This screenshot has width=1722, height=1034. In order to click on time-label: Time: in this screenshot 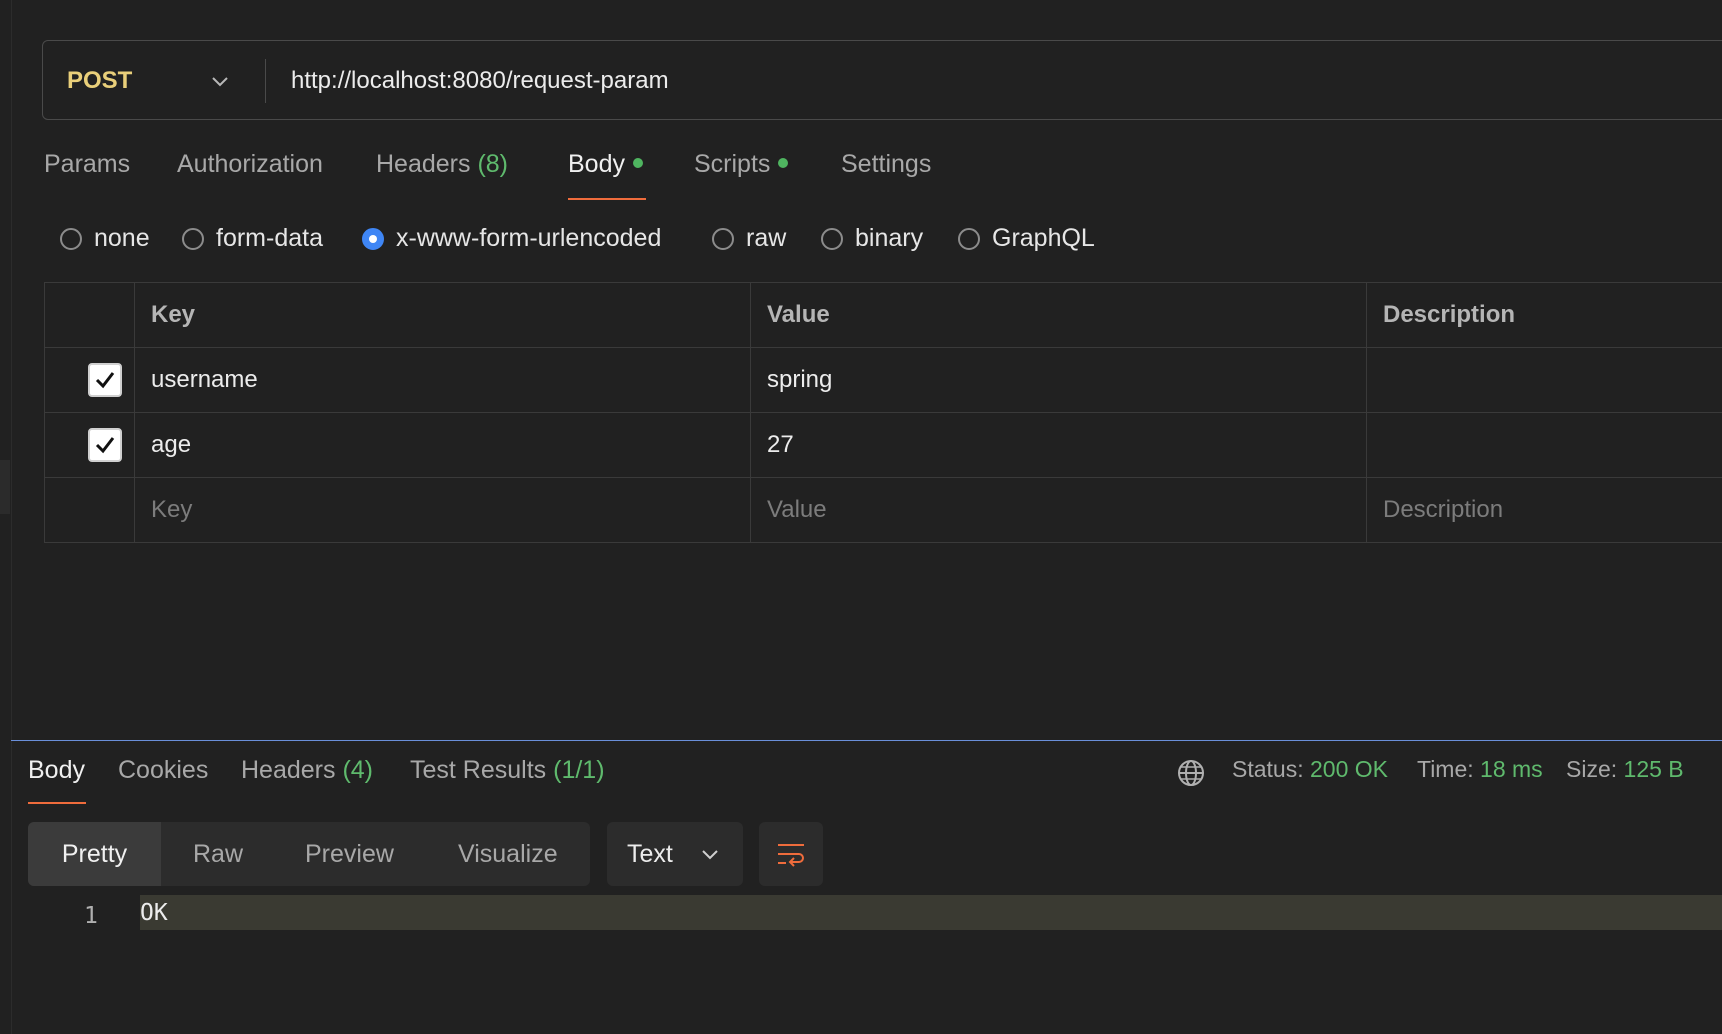, I will do `click(1445, 769)`.